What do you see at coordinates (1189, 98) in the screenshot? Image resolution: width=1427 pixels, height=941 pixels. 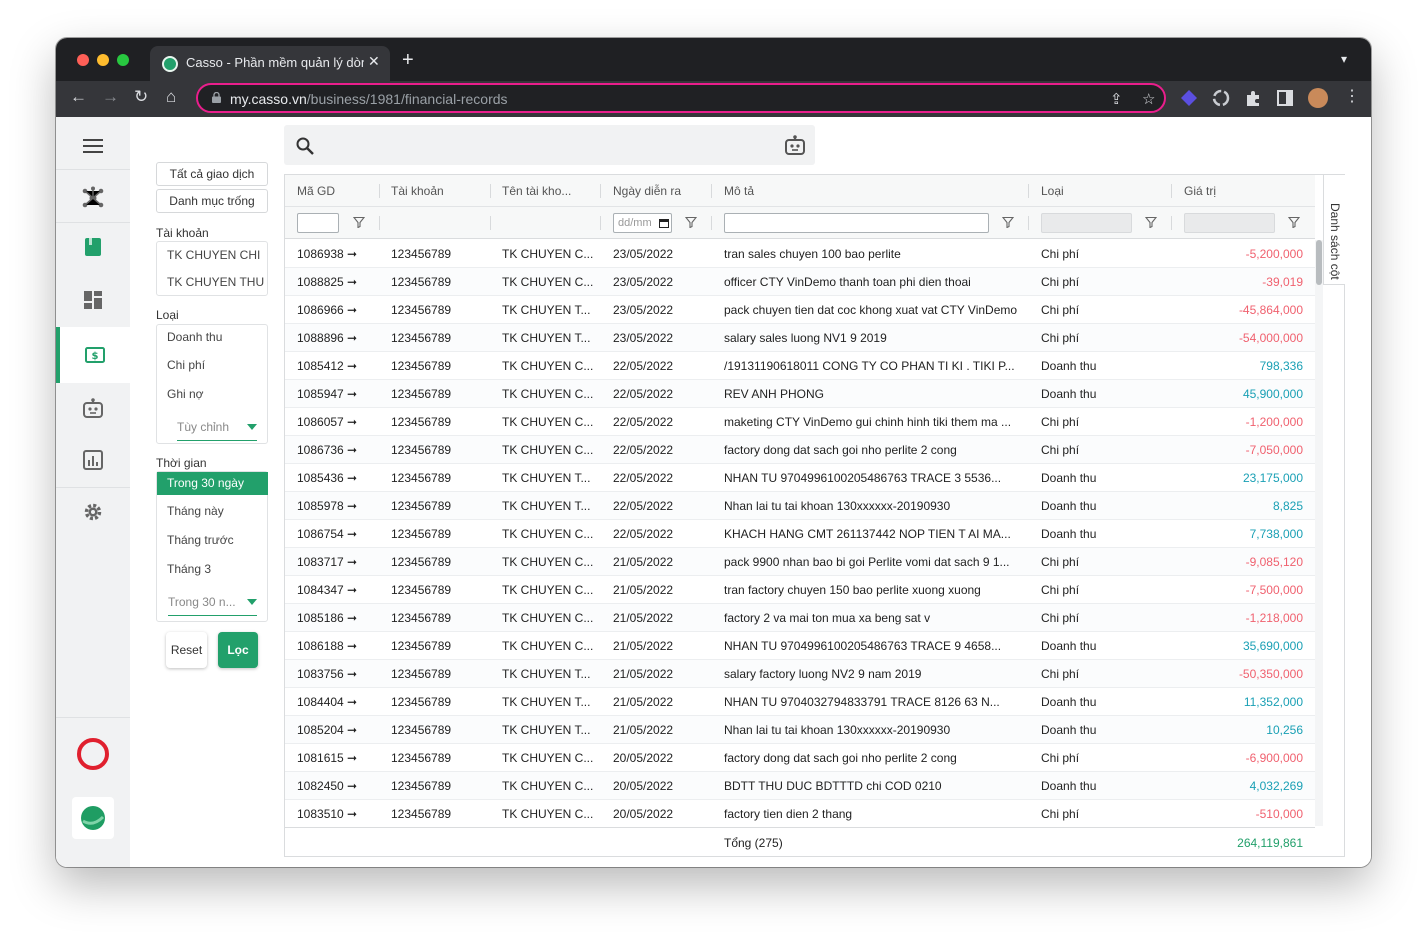 I see `extension-diamond-icon` at bounding box center [1189, 98].